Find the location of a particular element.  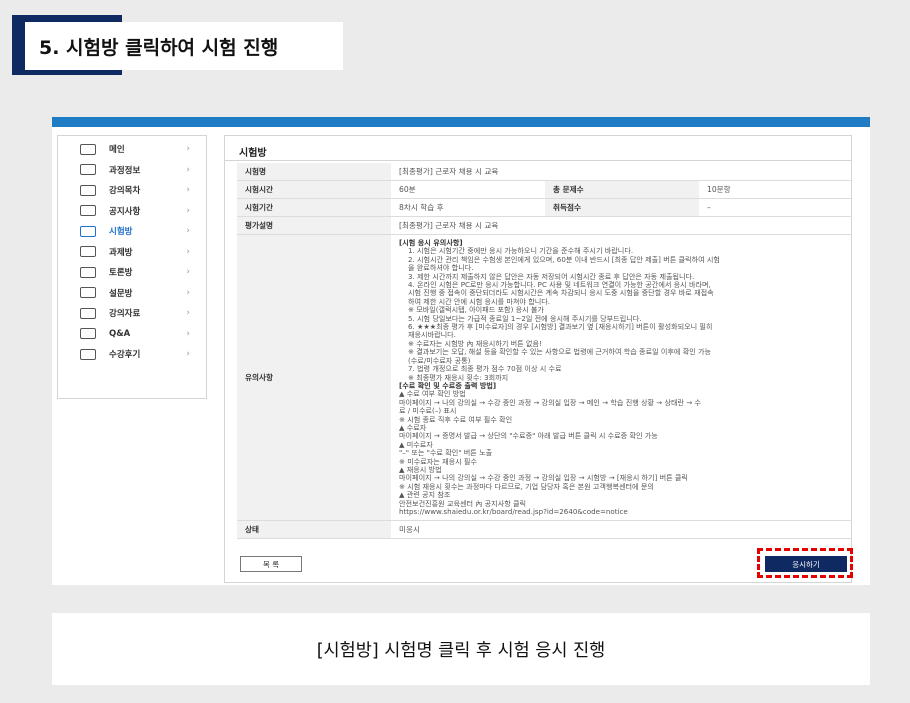

sidebar-item-label: 공지사항 is located at coordinates (125, 211).